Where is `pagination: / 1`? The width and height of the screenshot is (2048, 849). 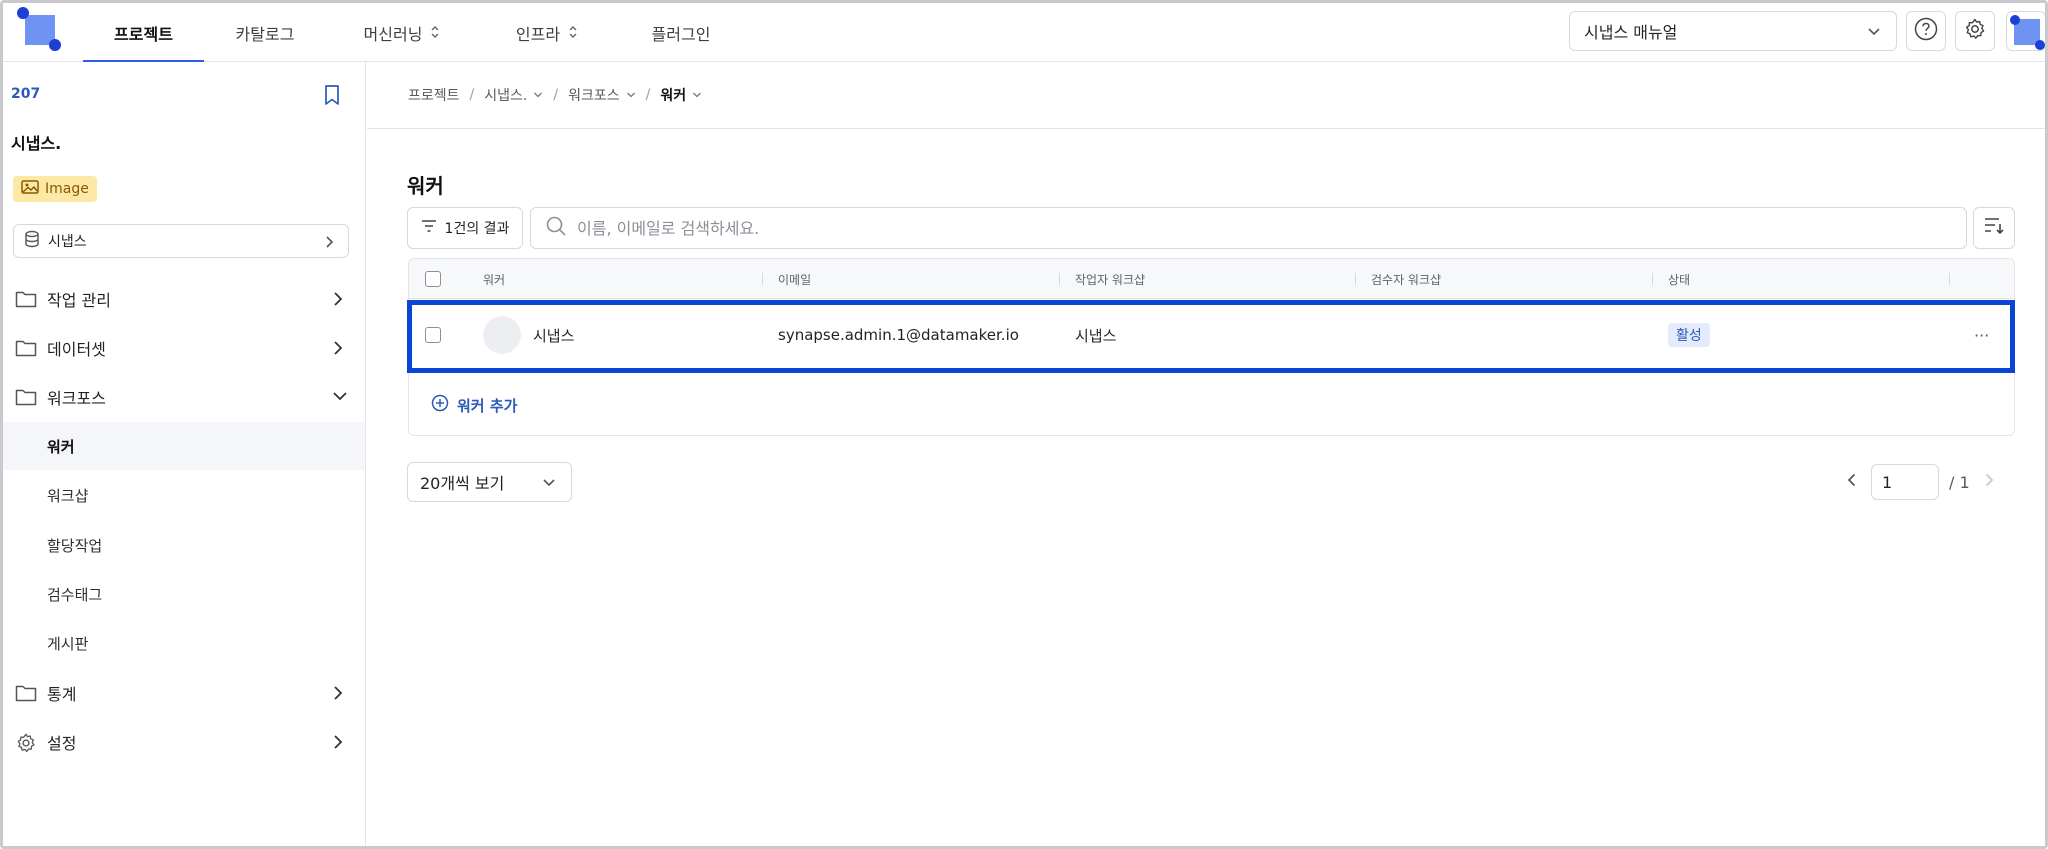
pagination: / 1 is located at coordinates (1920, 482).